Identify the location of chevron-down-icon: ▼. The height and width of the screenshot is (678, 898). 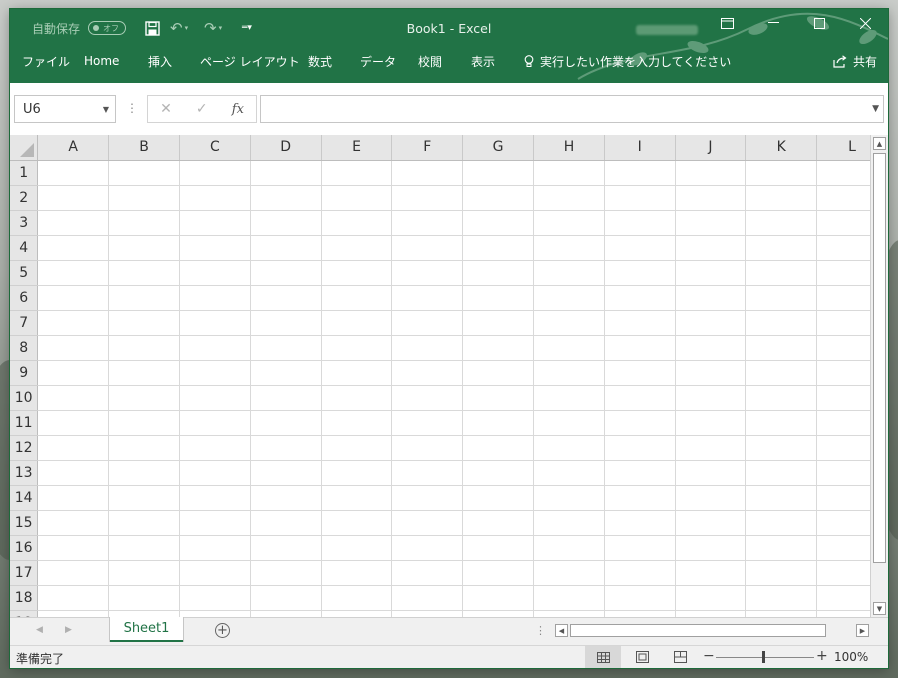
(106, 109).